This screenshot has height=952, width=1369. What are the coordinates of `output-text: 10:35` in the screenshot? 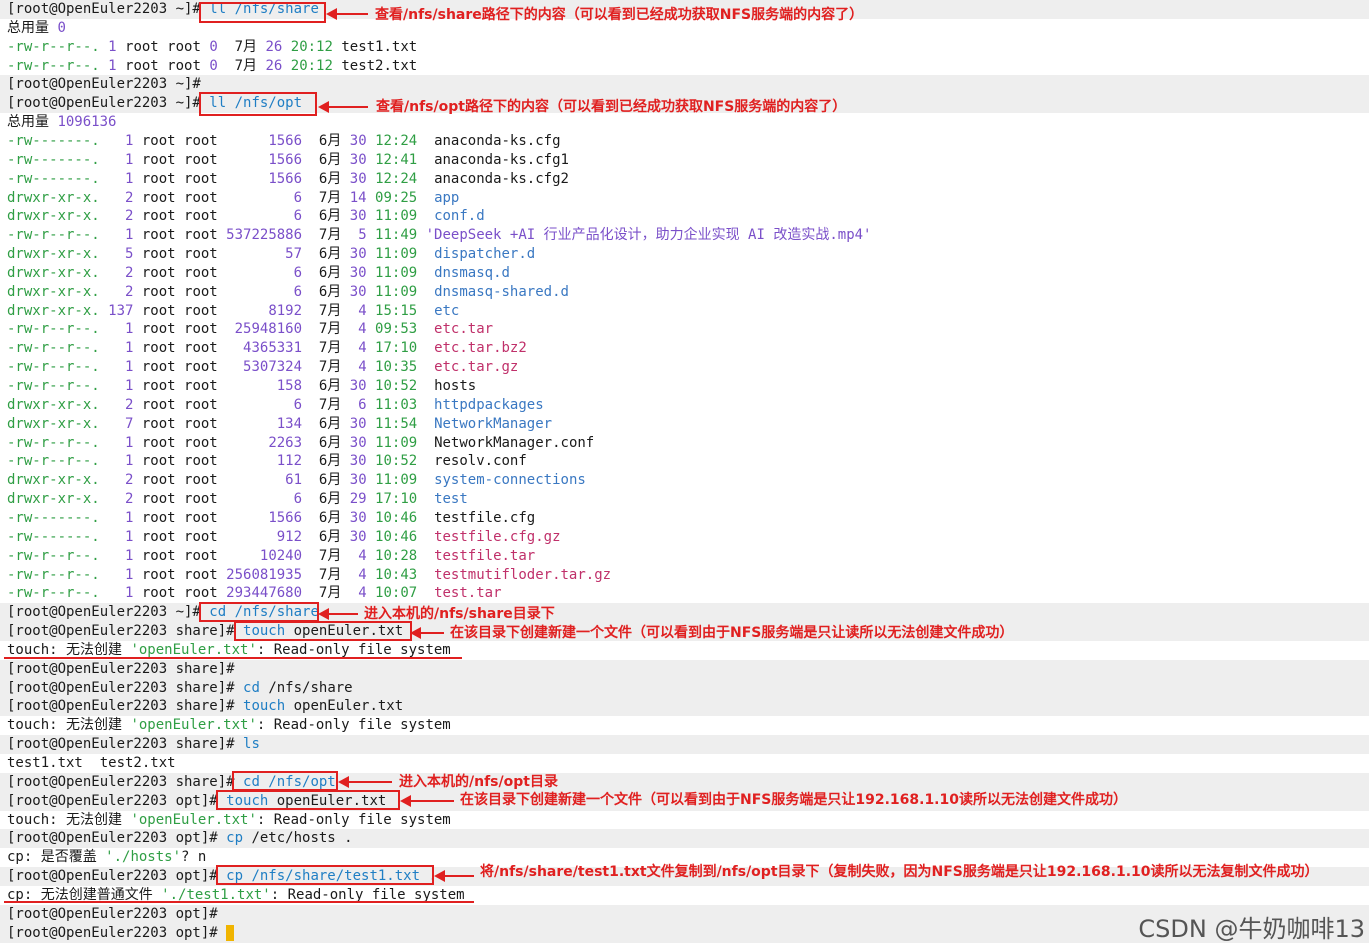 It's located at (405, 367).